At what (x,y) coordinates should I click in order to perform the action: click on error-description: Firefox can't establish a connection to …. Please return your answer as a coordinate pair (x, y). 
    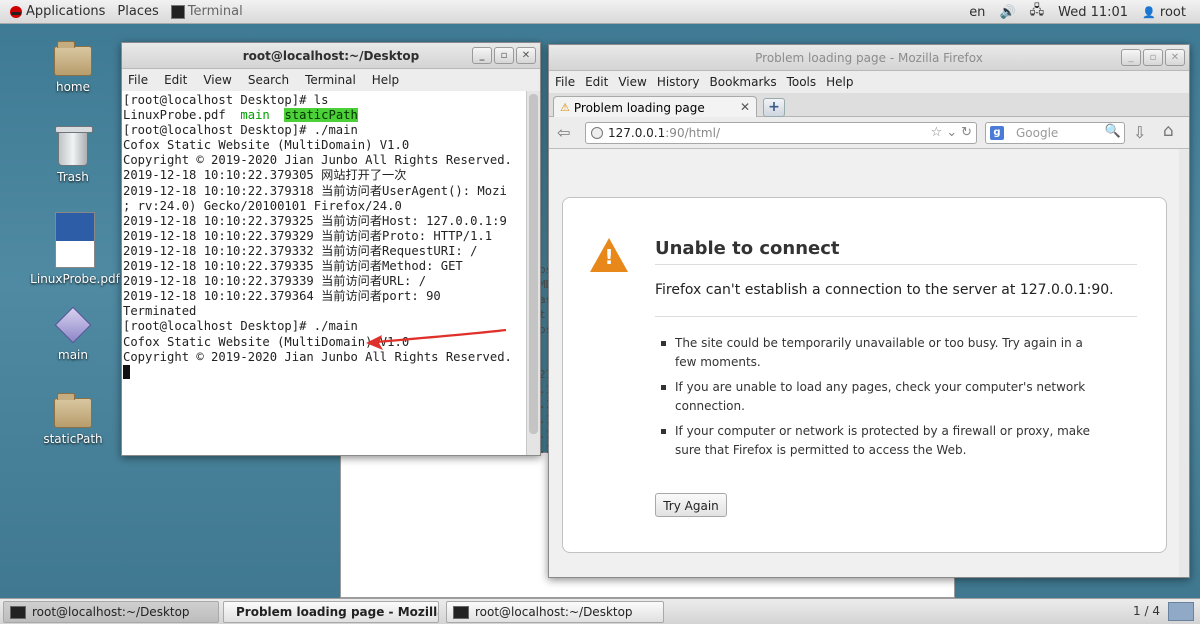
    Looking at the image, I should click on (884, 290).